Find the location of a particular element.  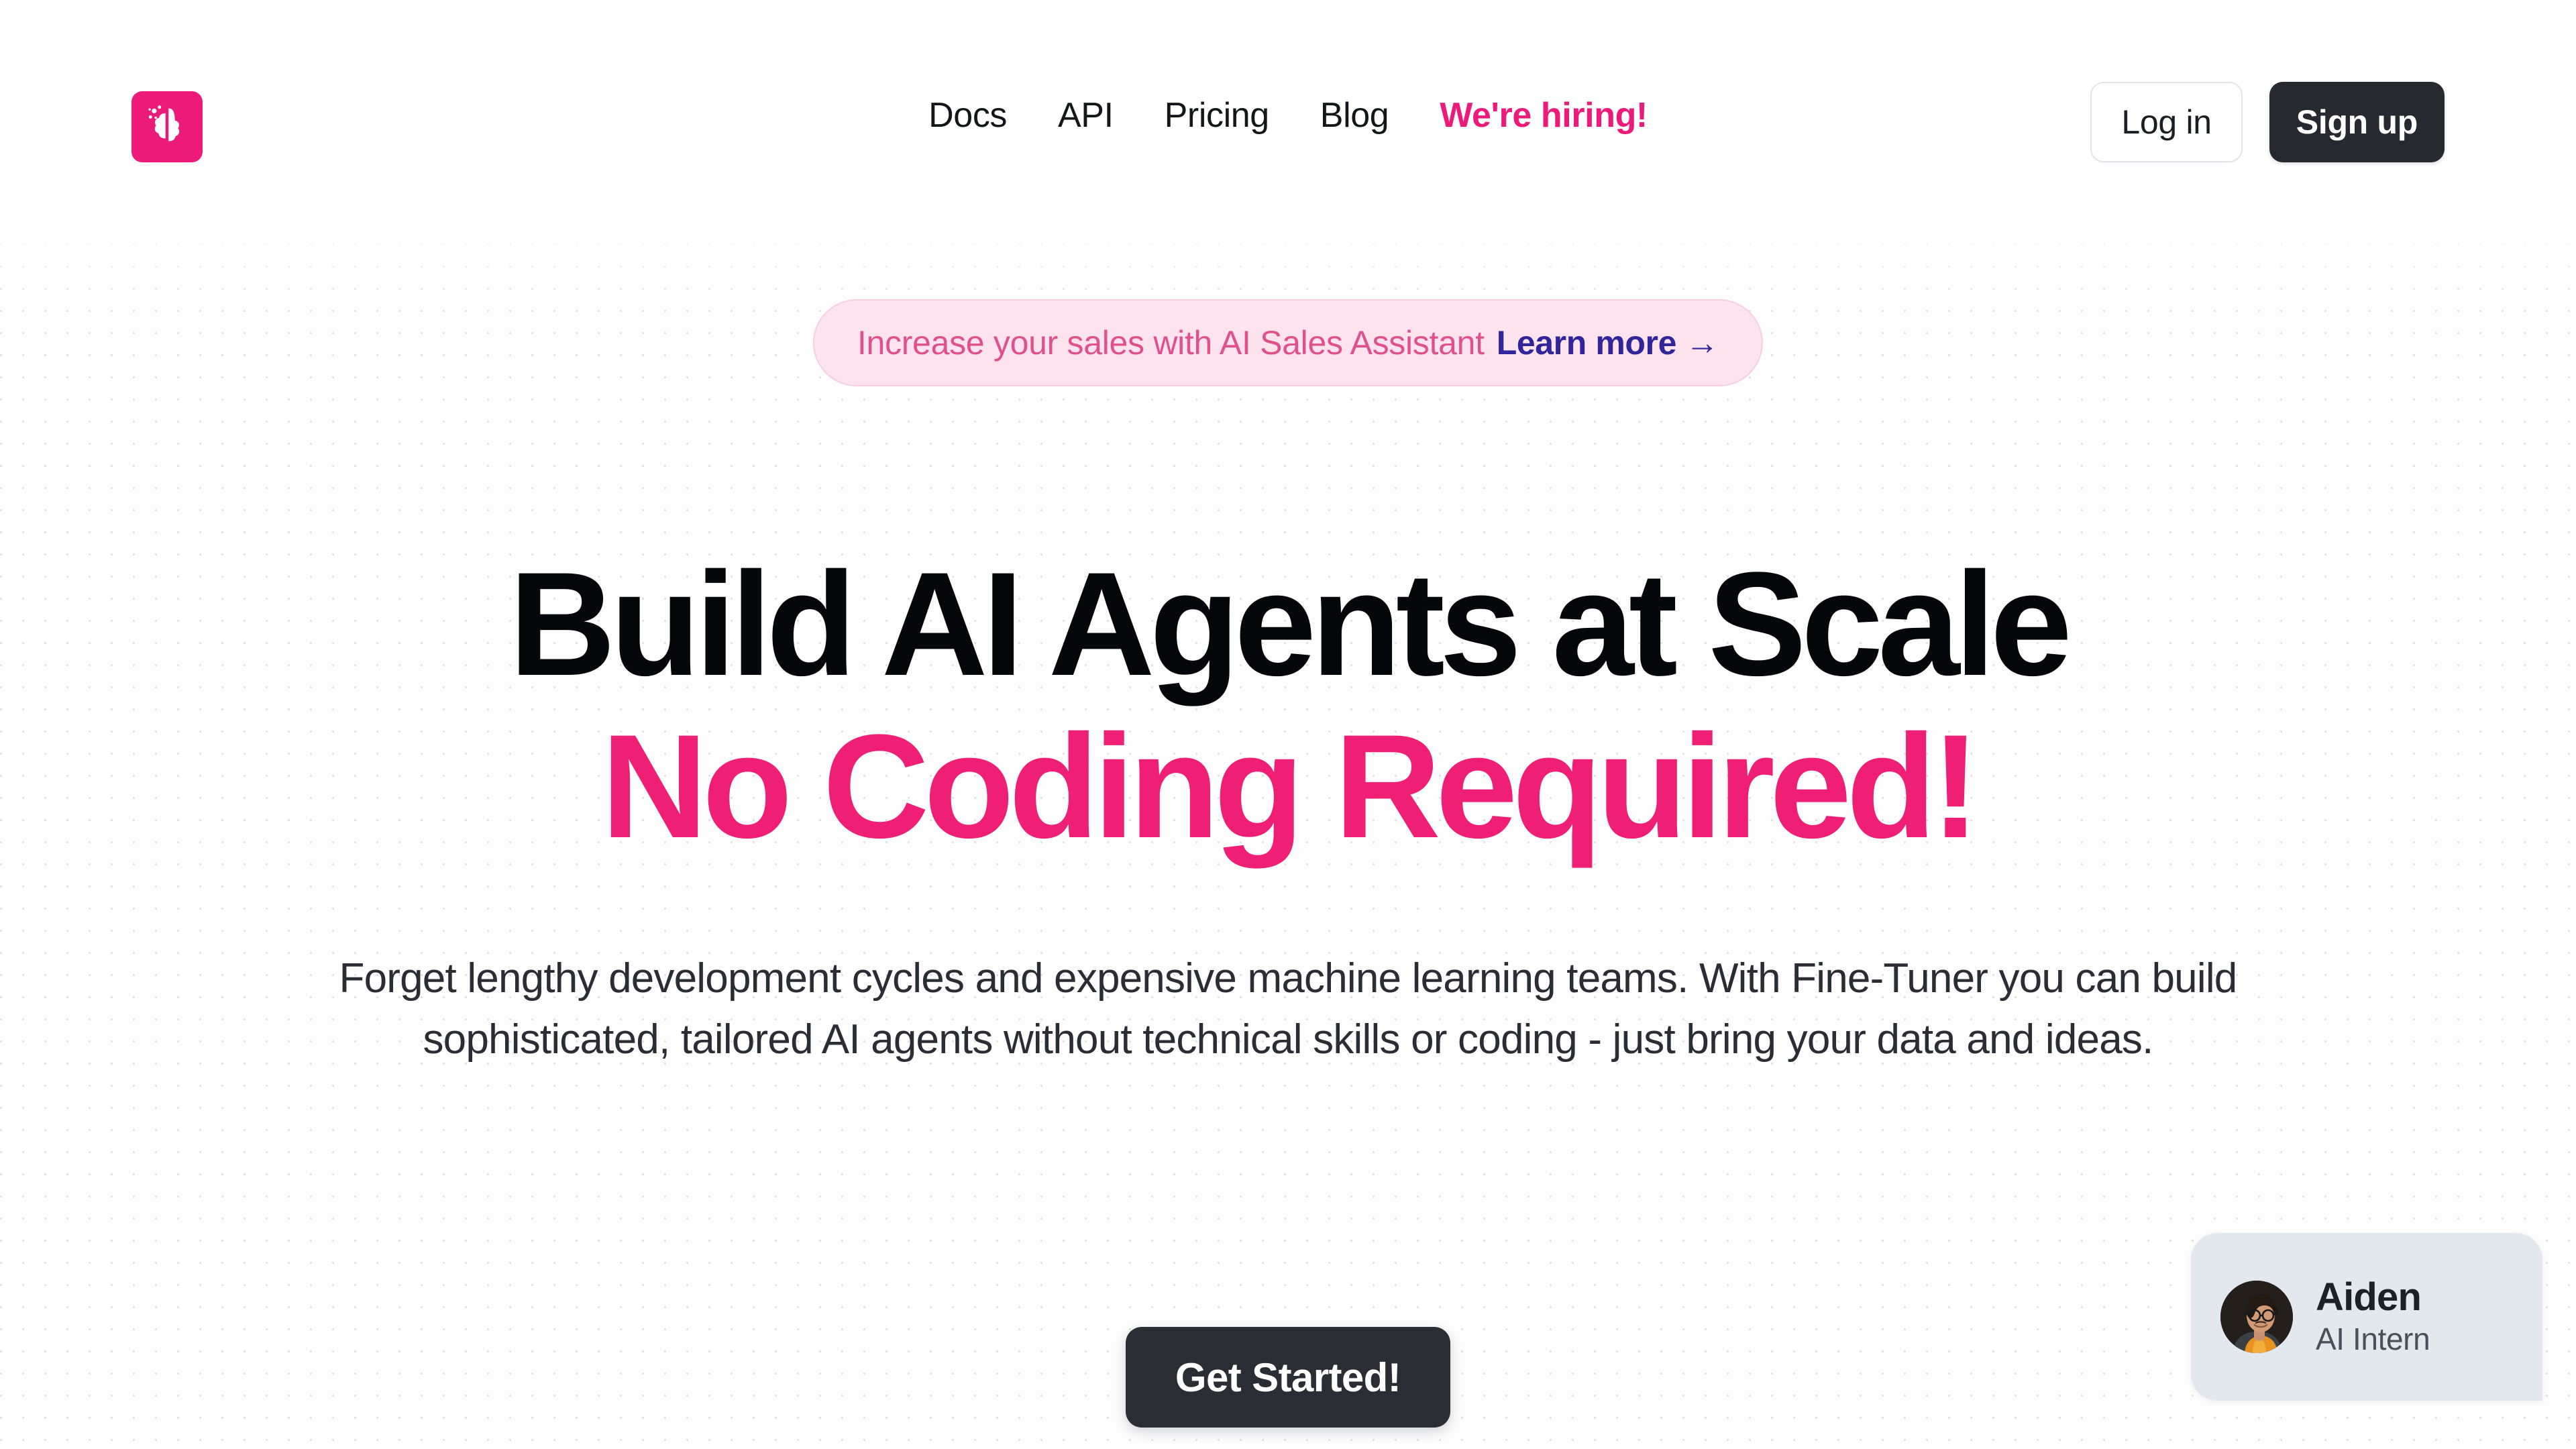

chat-assistant-widget: Aiden AI Intern is located at coordinates (2366, 1317).